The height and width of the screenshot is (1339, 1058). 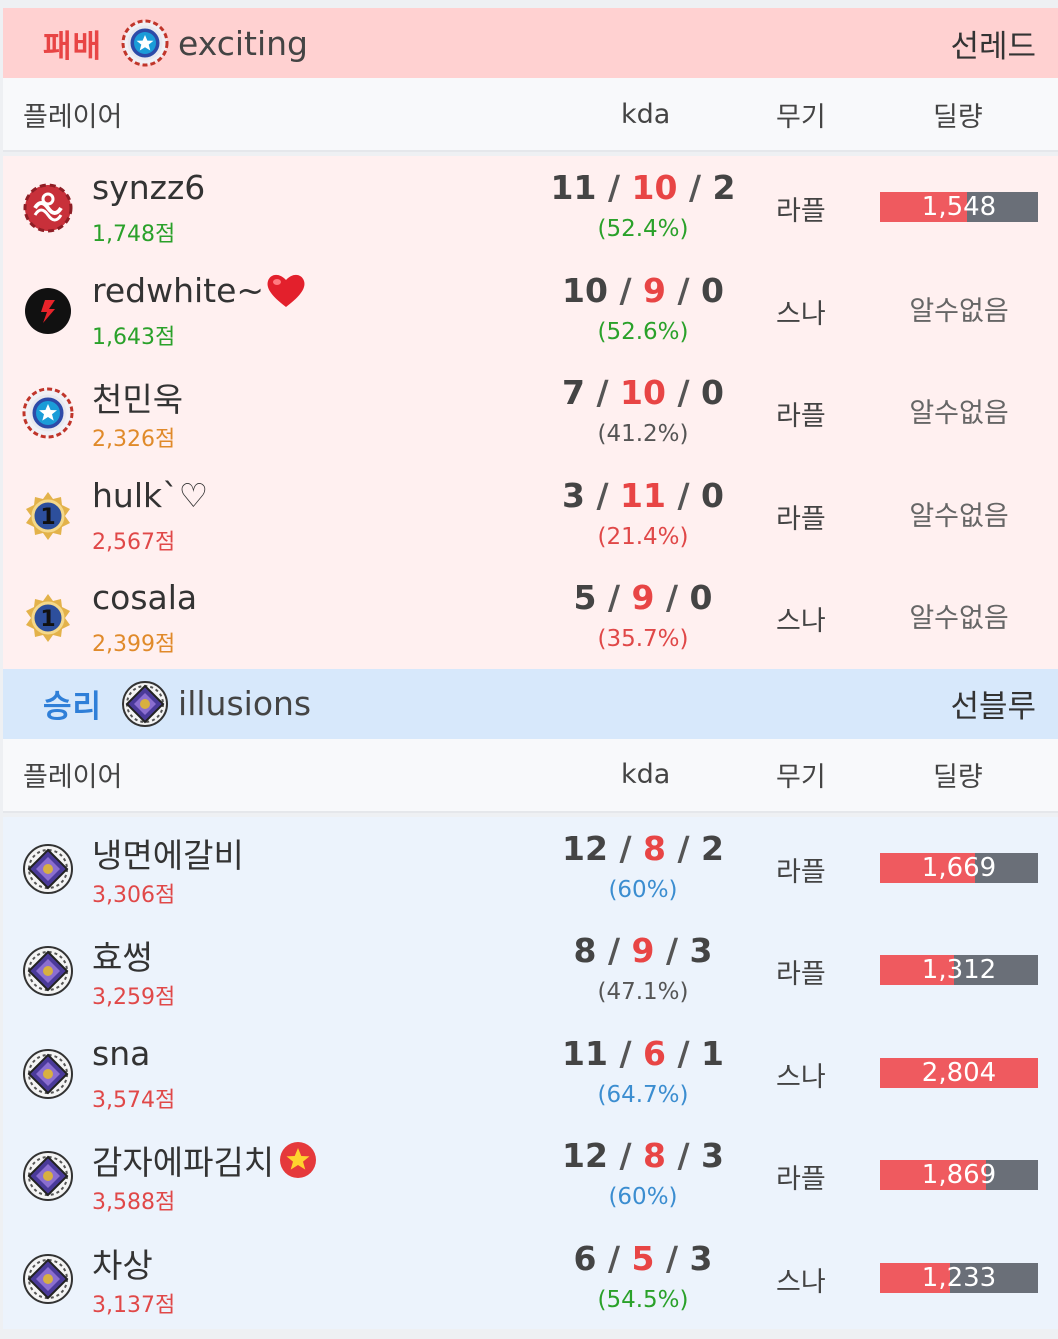 What do you see at coordinates (137, 397) in the screenshot?
I see `player-name: 천민욱` at bounding box center [137, 397].